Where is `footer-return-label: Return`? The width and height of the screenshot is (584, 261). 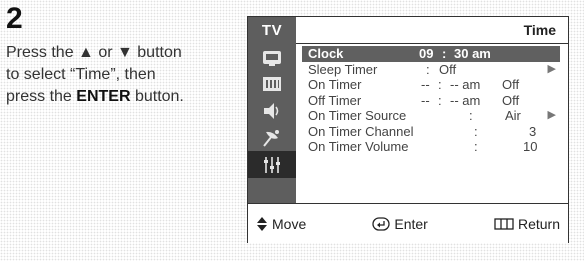 footer-return-label: Return is located at coordinates (538, 223).